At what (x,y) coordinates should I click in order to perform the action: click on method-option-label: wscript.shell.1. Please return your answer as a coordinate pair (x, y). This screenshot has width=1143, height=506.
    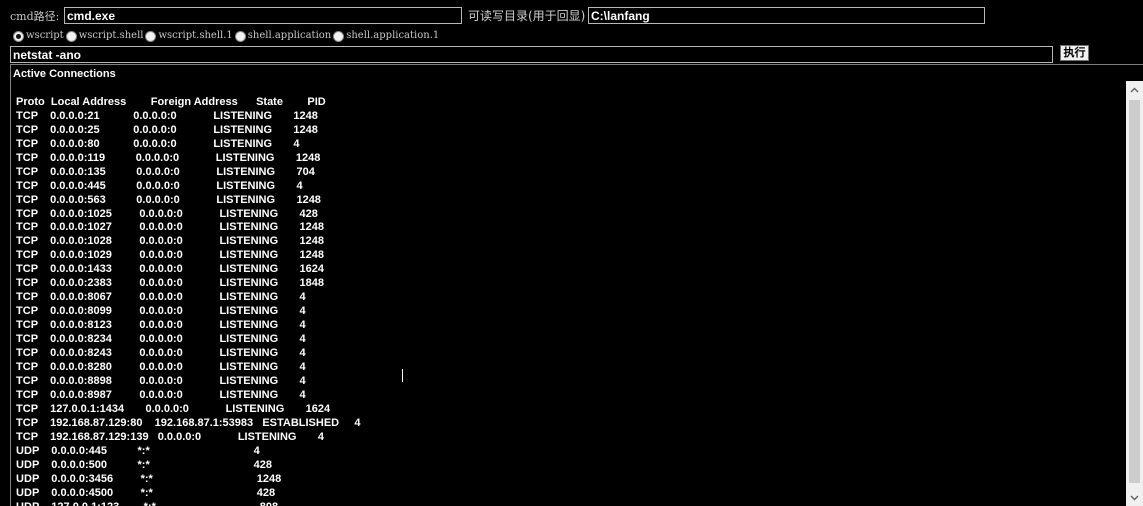
    Looking at the image, I should click on (195, 35).